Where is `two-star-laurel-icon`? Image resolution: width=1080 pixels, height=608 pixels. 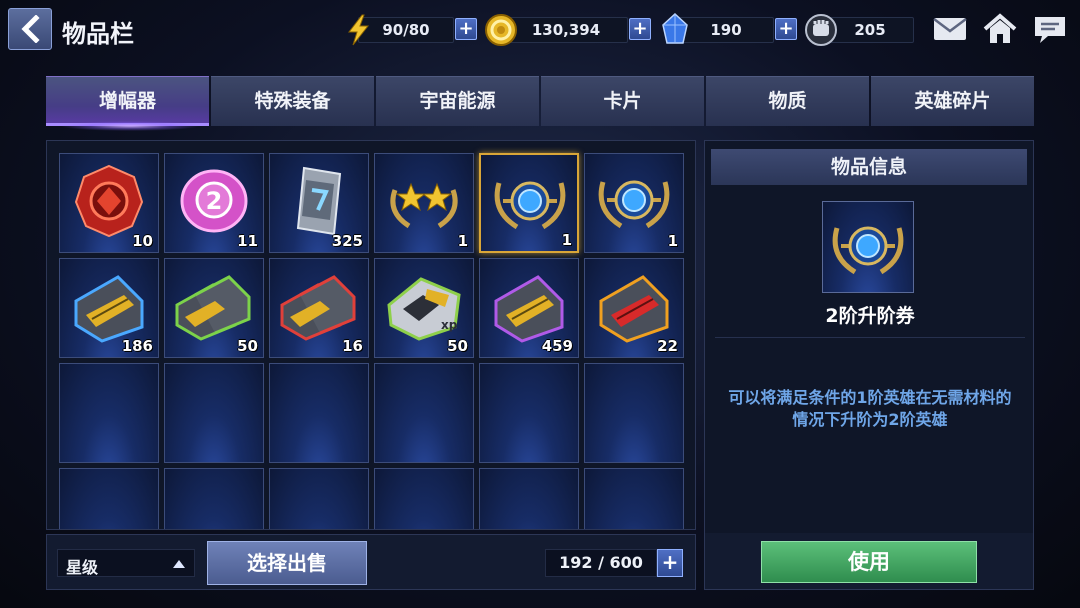 two-star-laurel-icon is located at coordinates (424, 205).